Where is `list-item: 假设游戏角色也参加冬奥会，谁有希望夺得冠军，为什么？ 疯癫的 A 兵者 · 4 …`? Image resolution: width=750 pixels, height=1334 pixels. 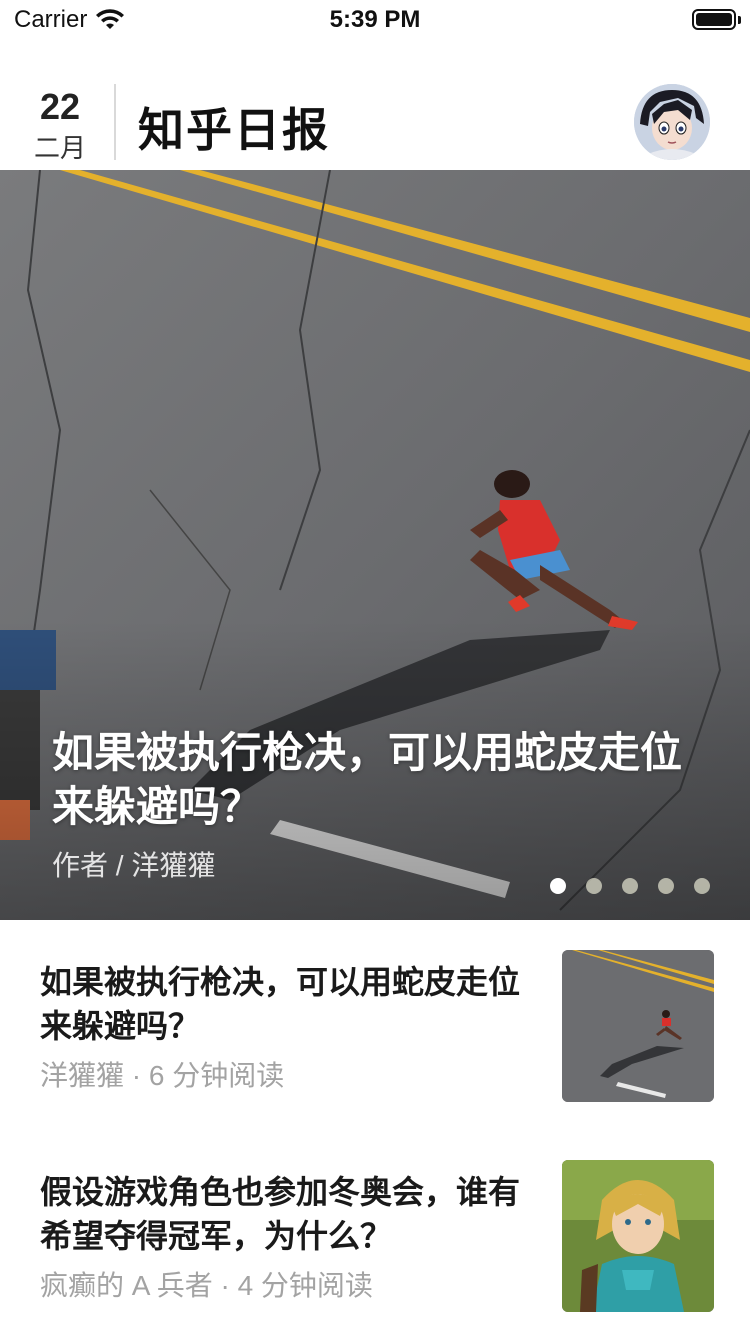
list-item: 假设游戏角色也参加冬奥会，谁有希望夺得冠军，为什么？ 疯癫的 A 兵者 · 4 … is located at coordinates (375, 1247).